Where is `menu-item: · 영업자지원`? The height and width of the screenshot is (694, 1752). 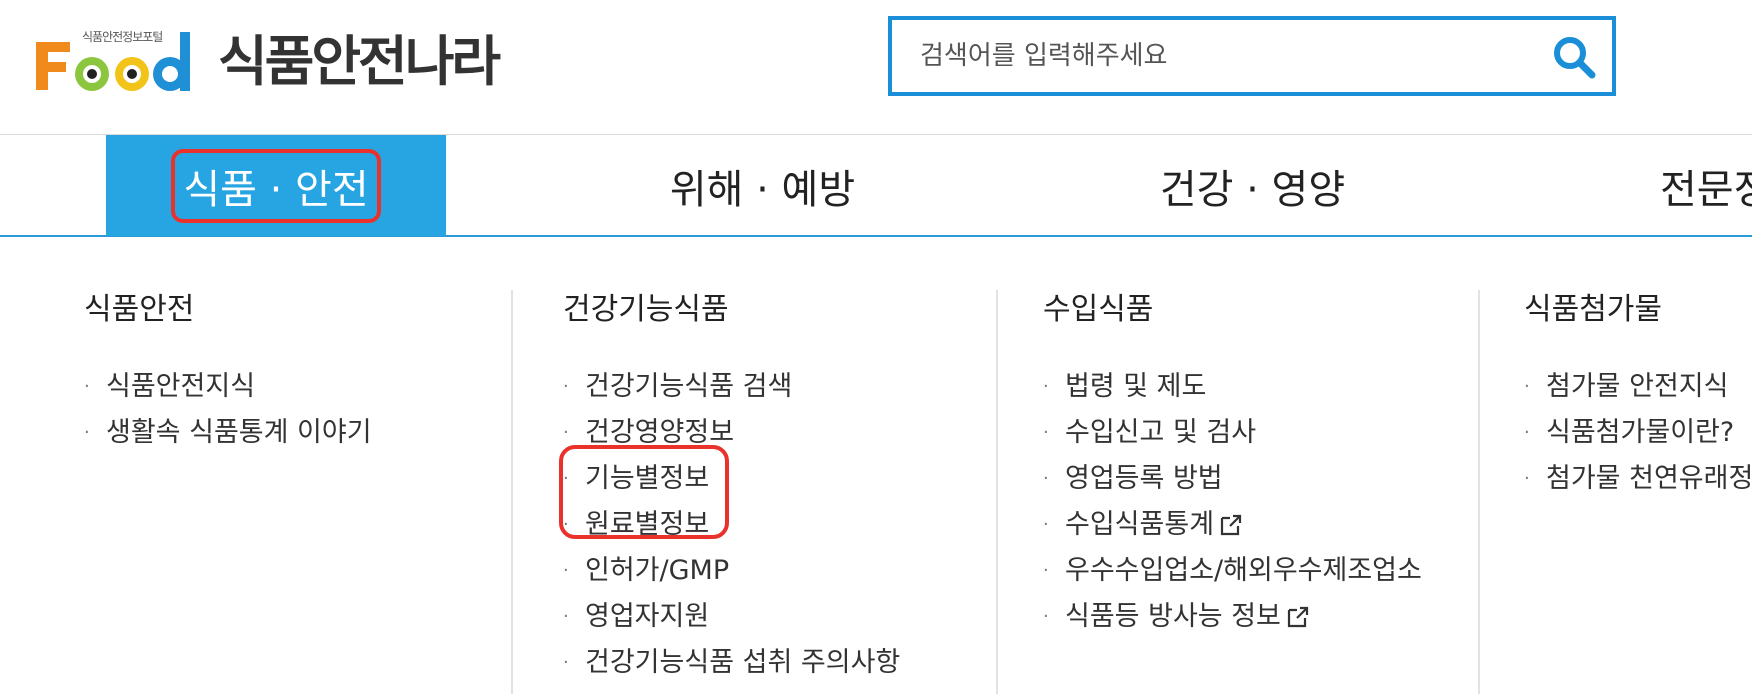 menu-item: · 영업자지원 is located at coordinates (731, 617).